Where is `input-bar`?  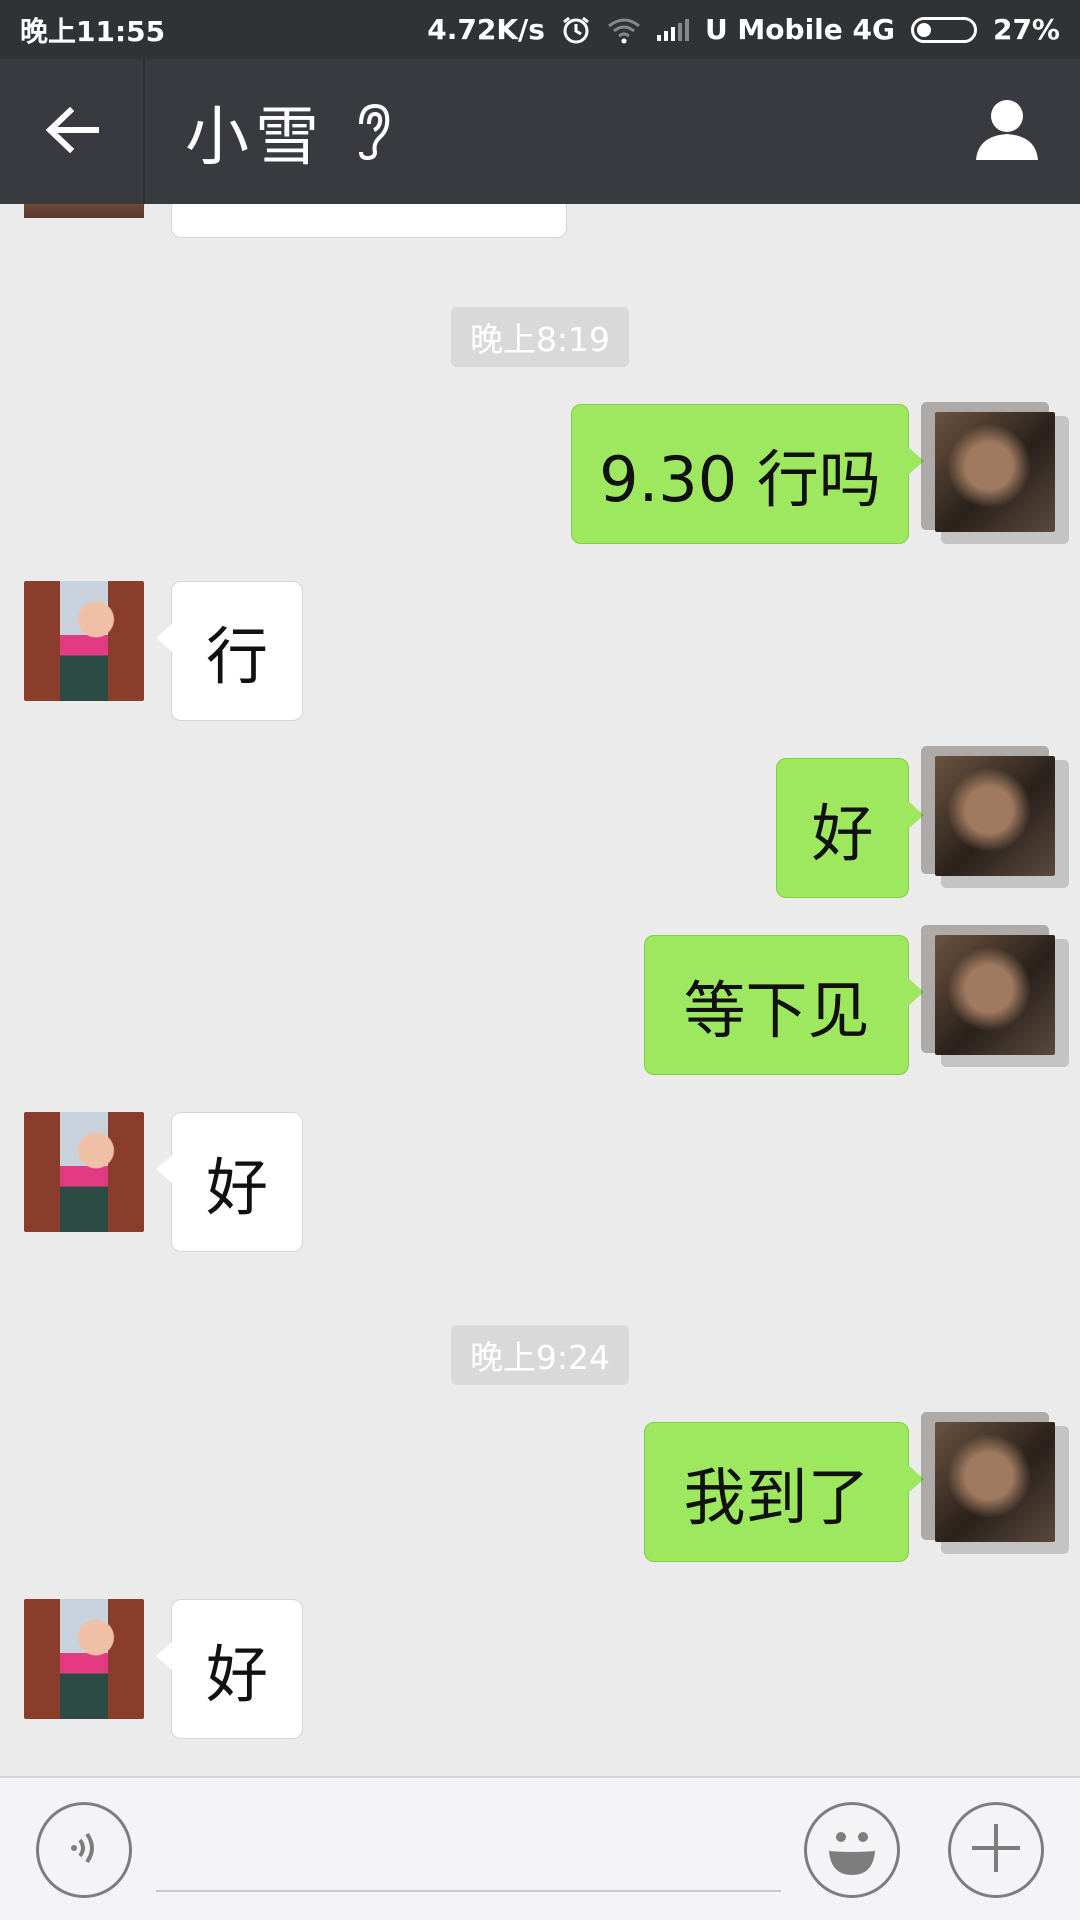
input-bar is located at coordinates (540, 1848).